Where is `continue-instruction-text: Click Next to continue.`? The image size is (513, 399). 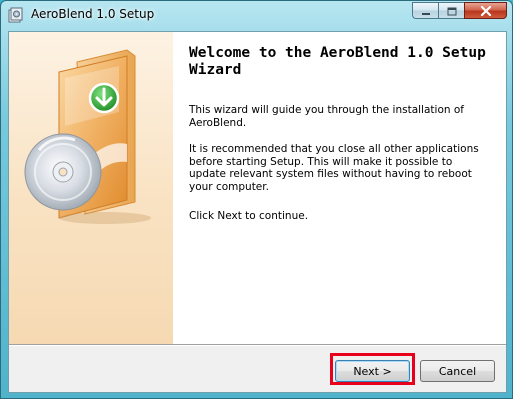 continue-instruction-text: Click Next to continue. is located at coordinates (249, 216).